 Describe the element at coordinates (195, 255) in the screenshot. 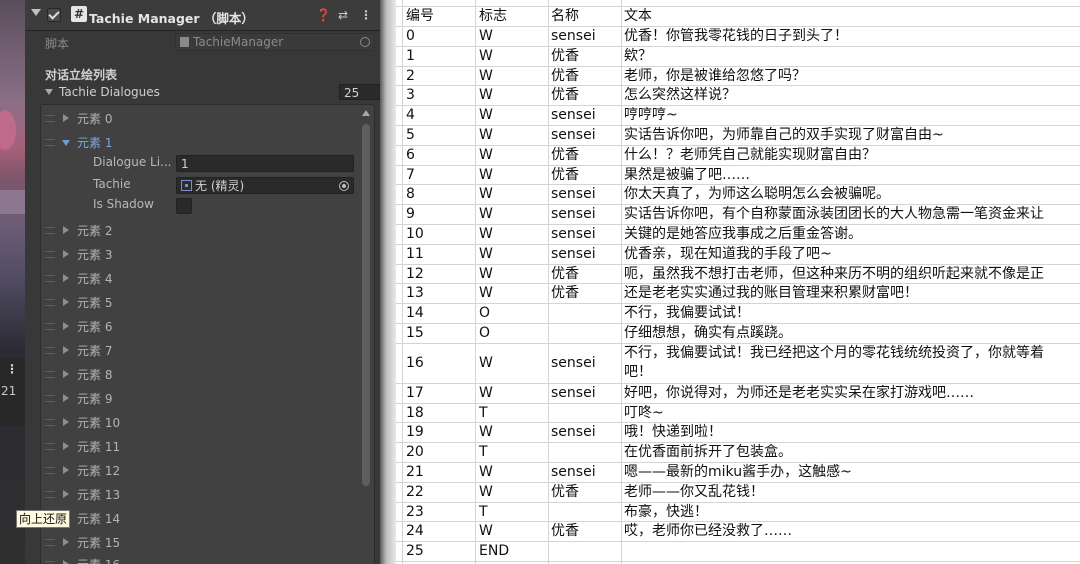

I see `list-element-3: 元素 3` at that location.